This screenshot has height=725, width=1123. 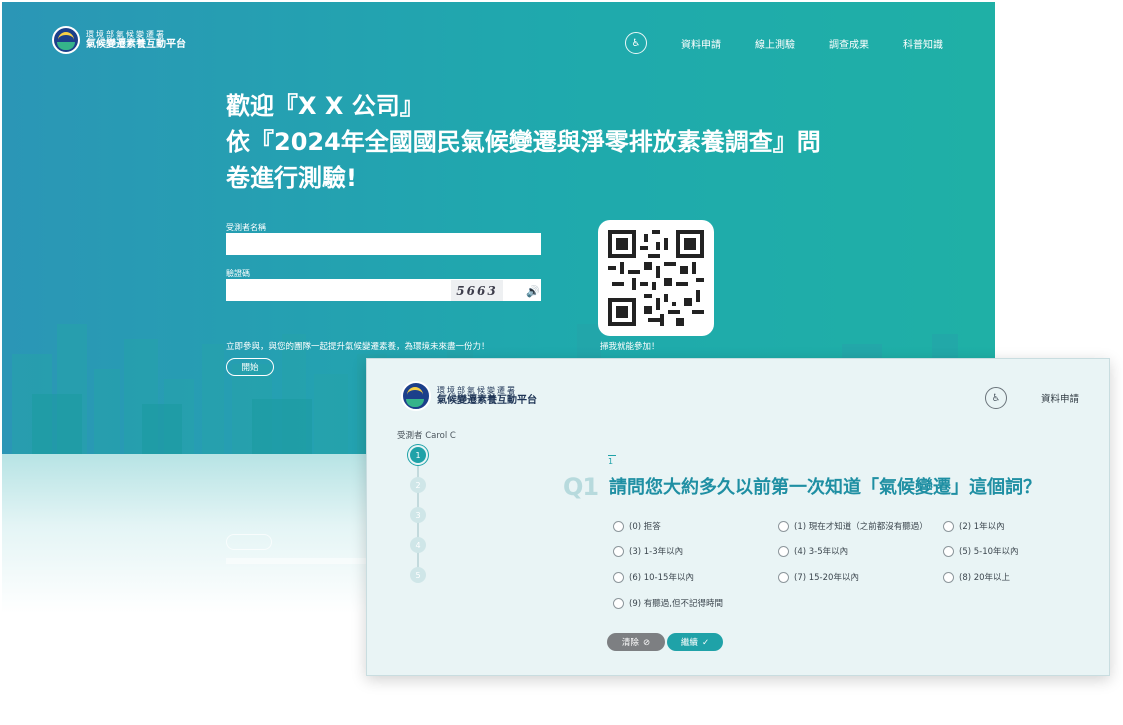 I want to click on step-5: 5, so click(x=418, y=575).